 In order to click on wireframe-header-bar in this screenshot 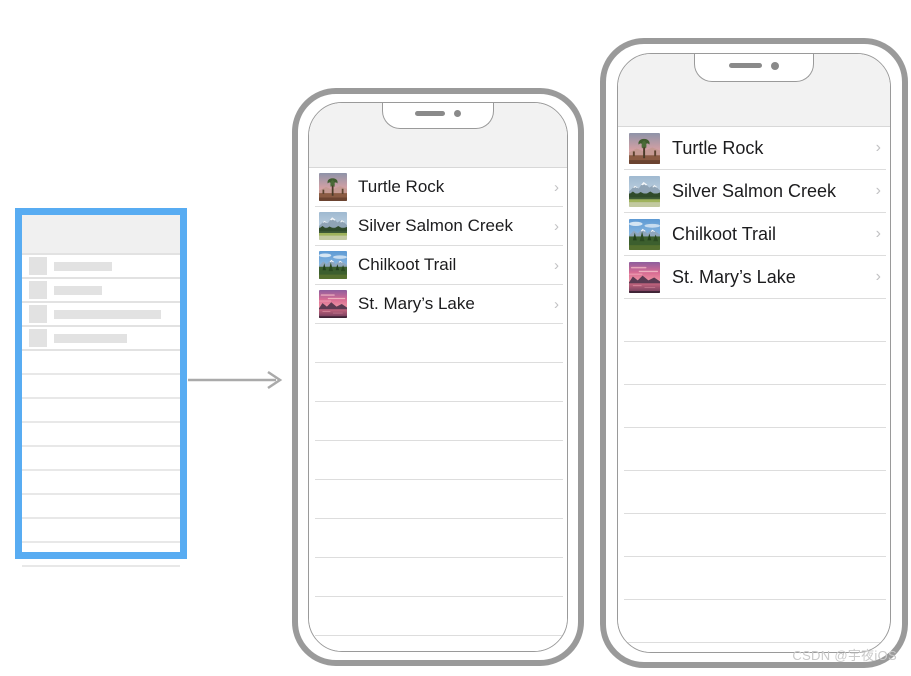, I will do `click(101, 235)`.